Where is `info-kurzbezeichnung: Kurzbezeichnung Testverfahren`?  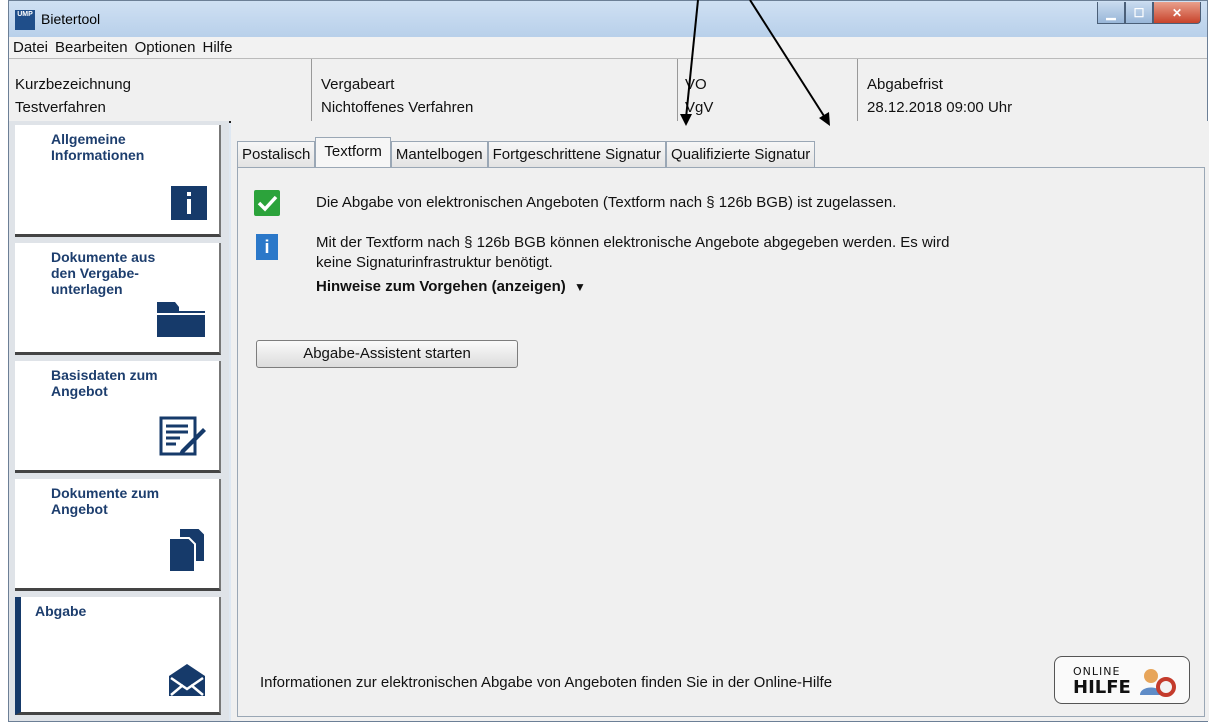
info-kurzbezeichnung: Kurzbezeichnung Testverfahren is located at coordinates (73, 96).